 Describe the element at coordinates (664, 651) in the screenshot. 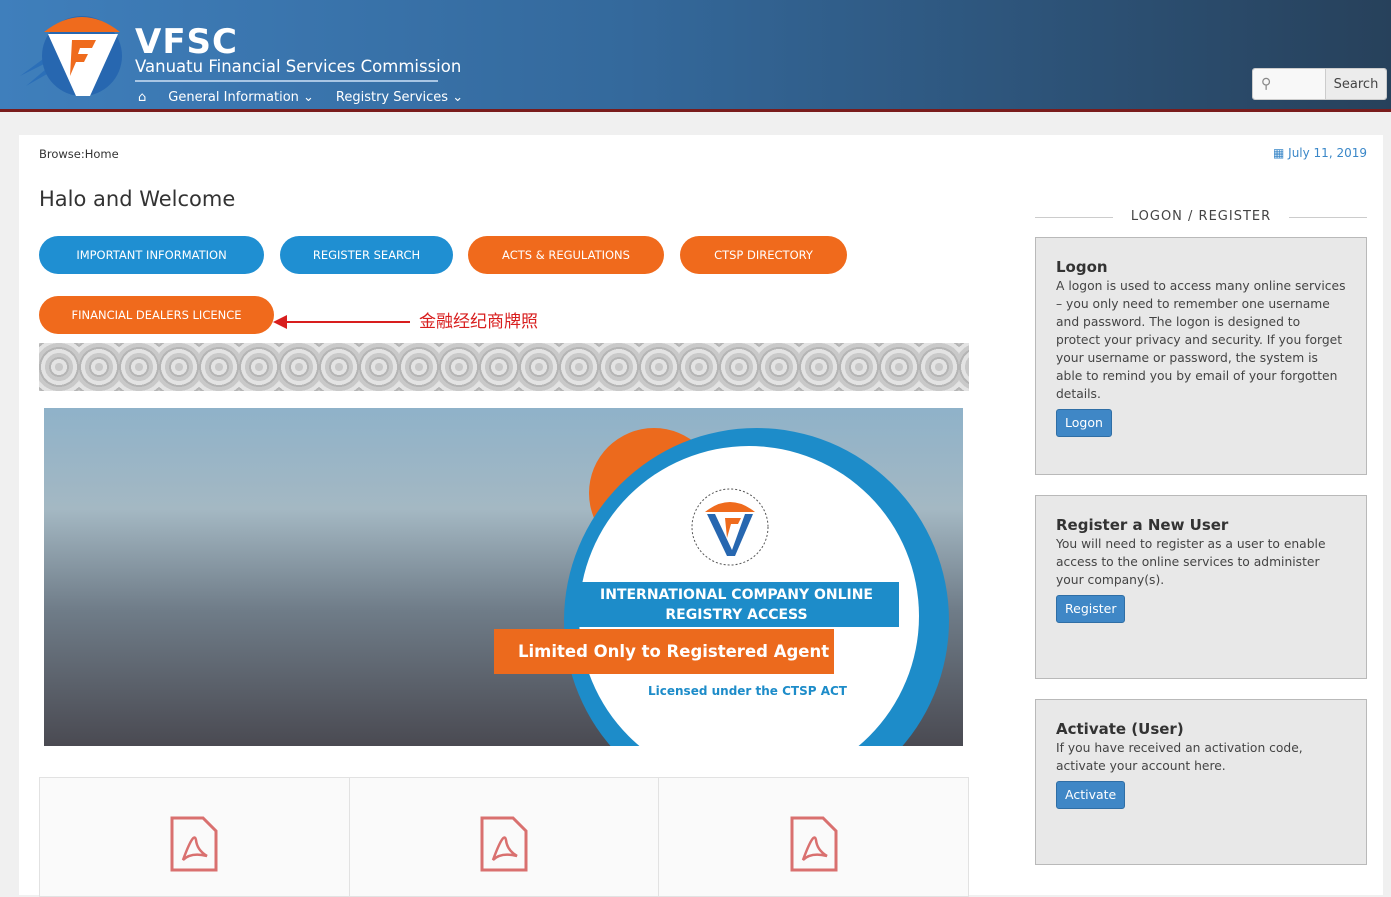

I see `banner-agent-text: Limited Only to Registered Agent` at that location.